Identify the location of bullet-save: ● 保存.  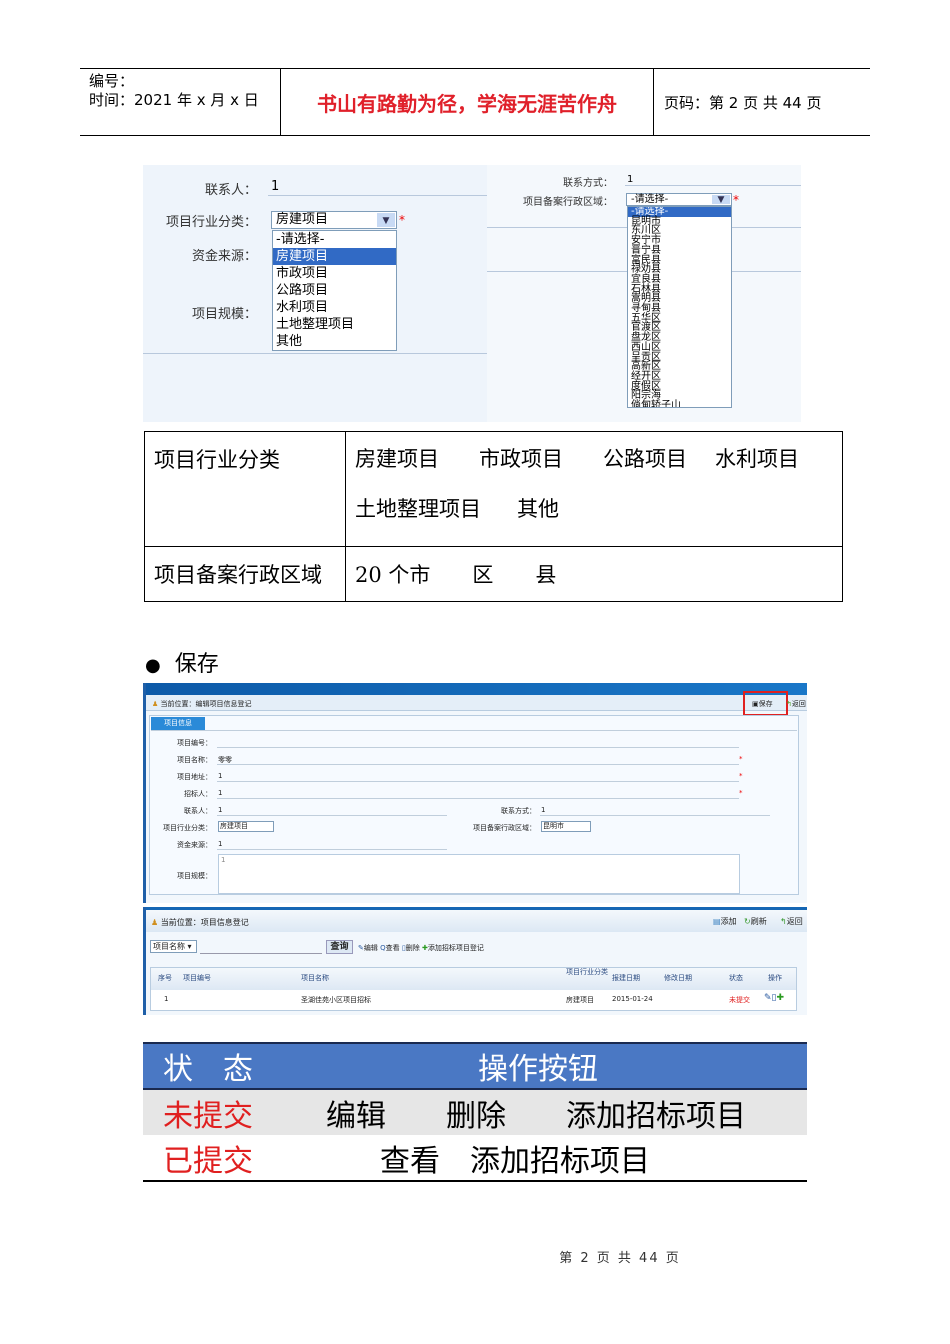
(182, 662).